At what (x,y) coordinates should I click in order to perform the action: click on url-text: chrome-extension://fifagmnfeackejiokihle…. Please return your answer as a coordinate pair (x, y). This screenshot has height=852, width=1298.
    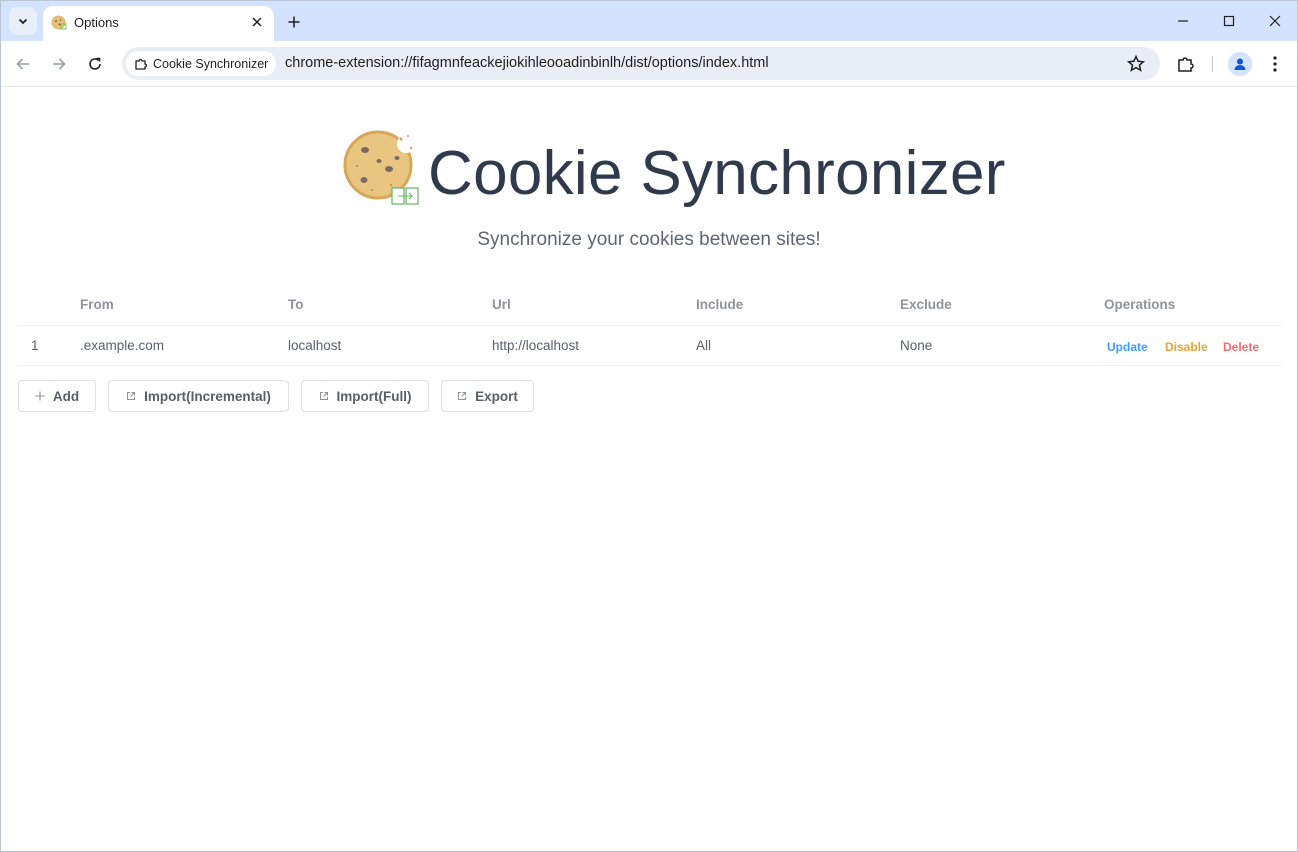
    Looking at the image, I should click on (527, 63).